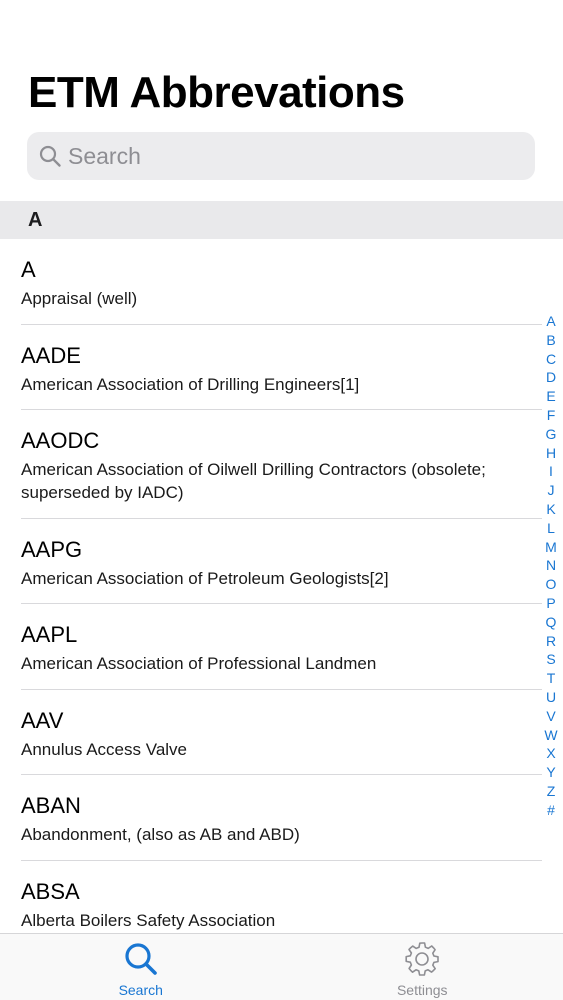 Image resolution: width=563 pixels, height=1000 pixels. What do you see at coordinates (551, 471) in the screenshot?
I see `index-letter-i: I` at bounding box center [551, 471].